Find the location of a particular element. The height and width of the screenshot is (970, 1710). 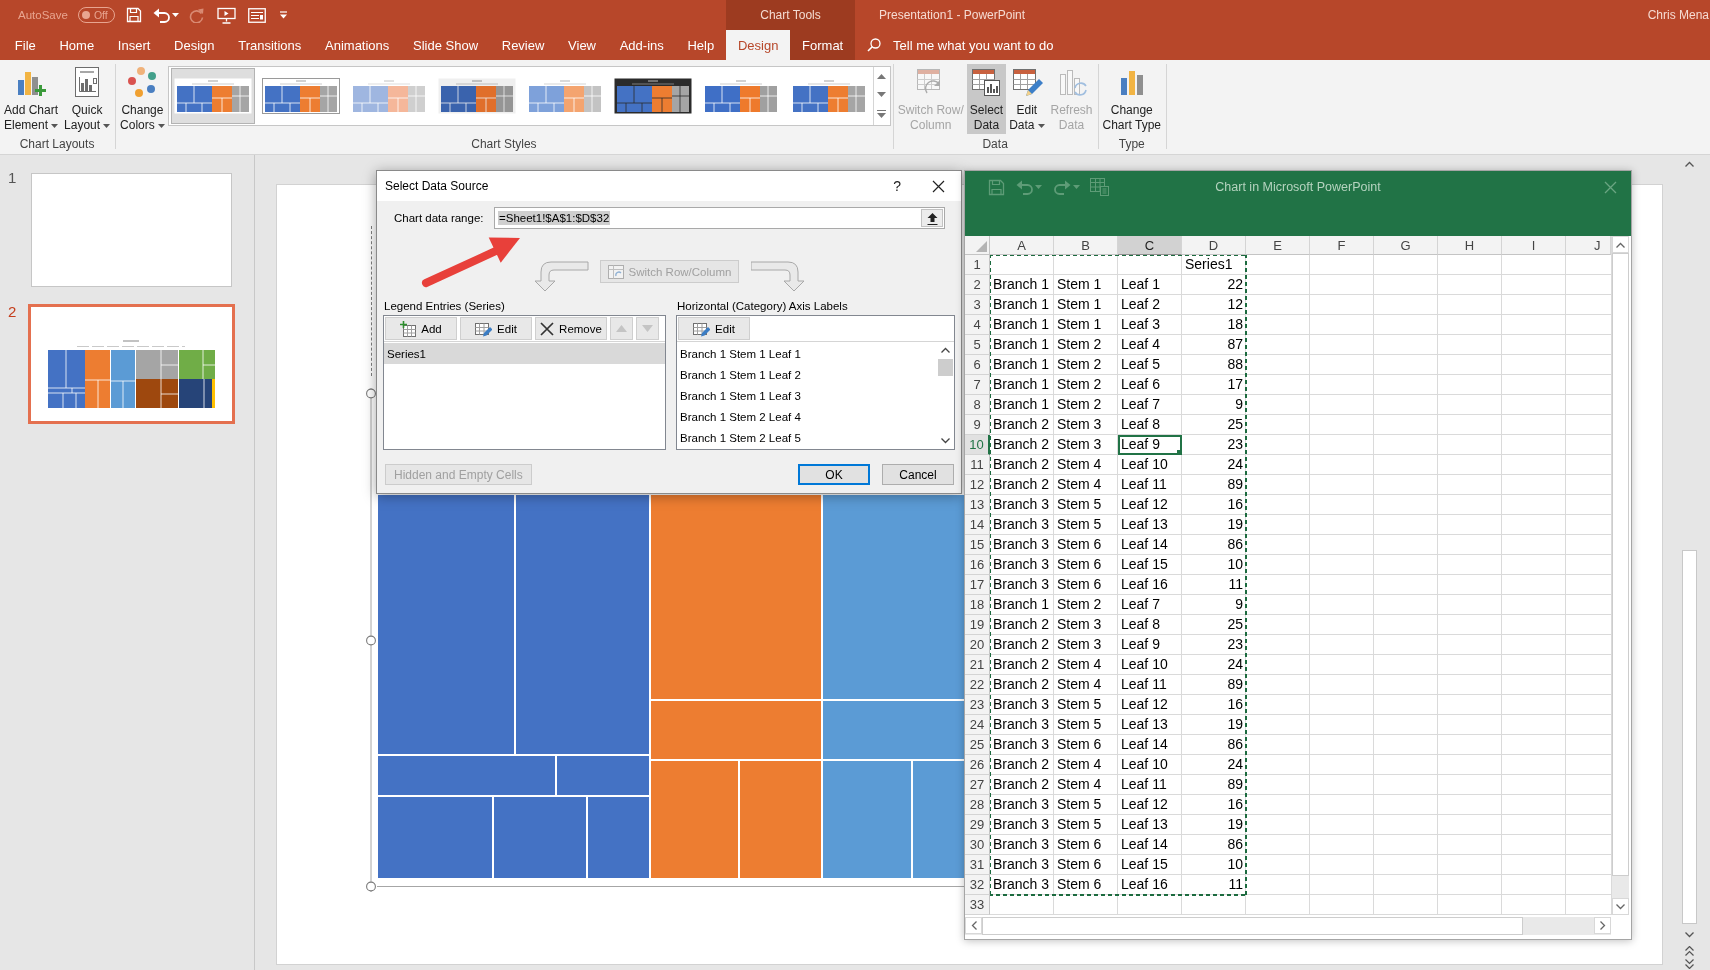

row-header: 32 is located at coordinates (977, 885).